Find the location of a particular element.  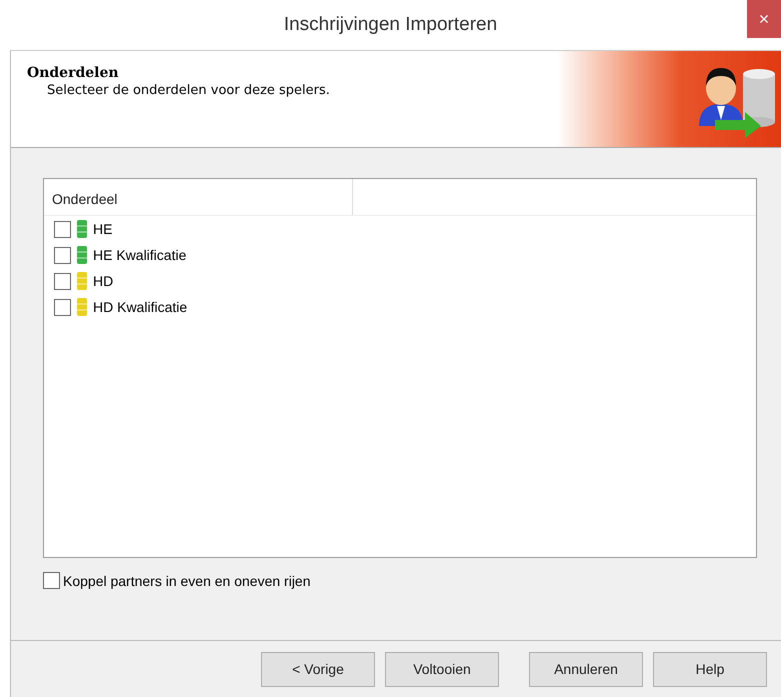

page-title: Onderdelen is located at coordinates (73, 73).